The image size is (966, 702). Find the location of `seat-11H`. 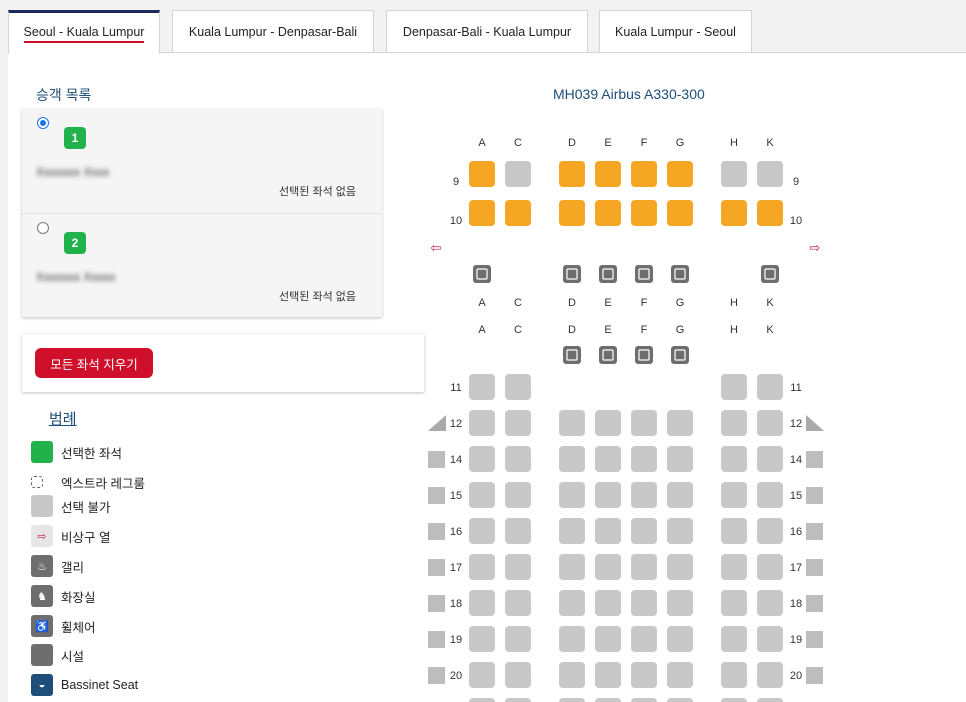

seat-11H is located at coordinates (734, 387).